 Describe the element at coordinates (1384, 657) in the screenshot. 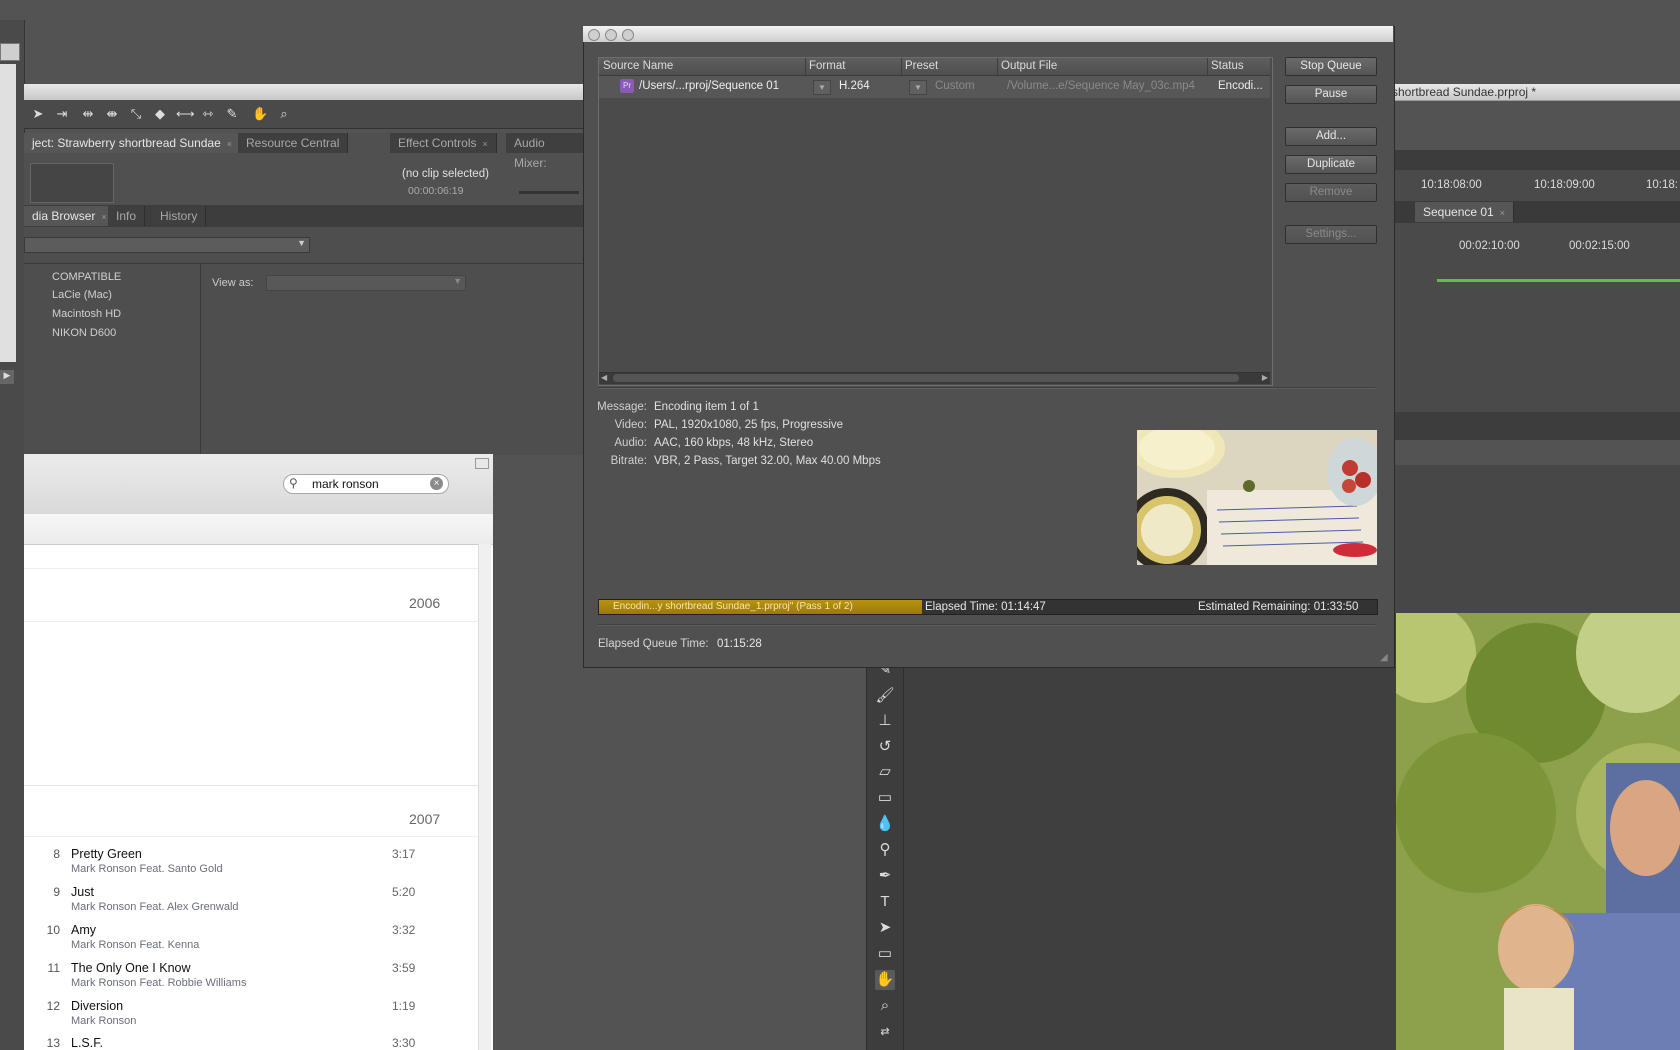

I see `resize-grip-icon: ◢` at that location.